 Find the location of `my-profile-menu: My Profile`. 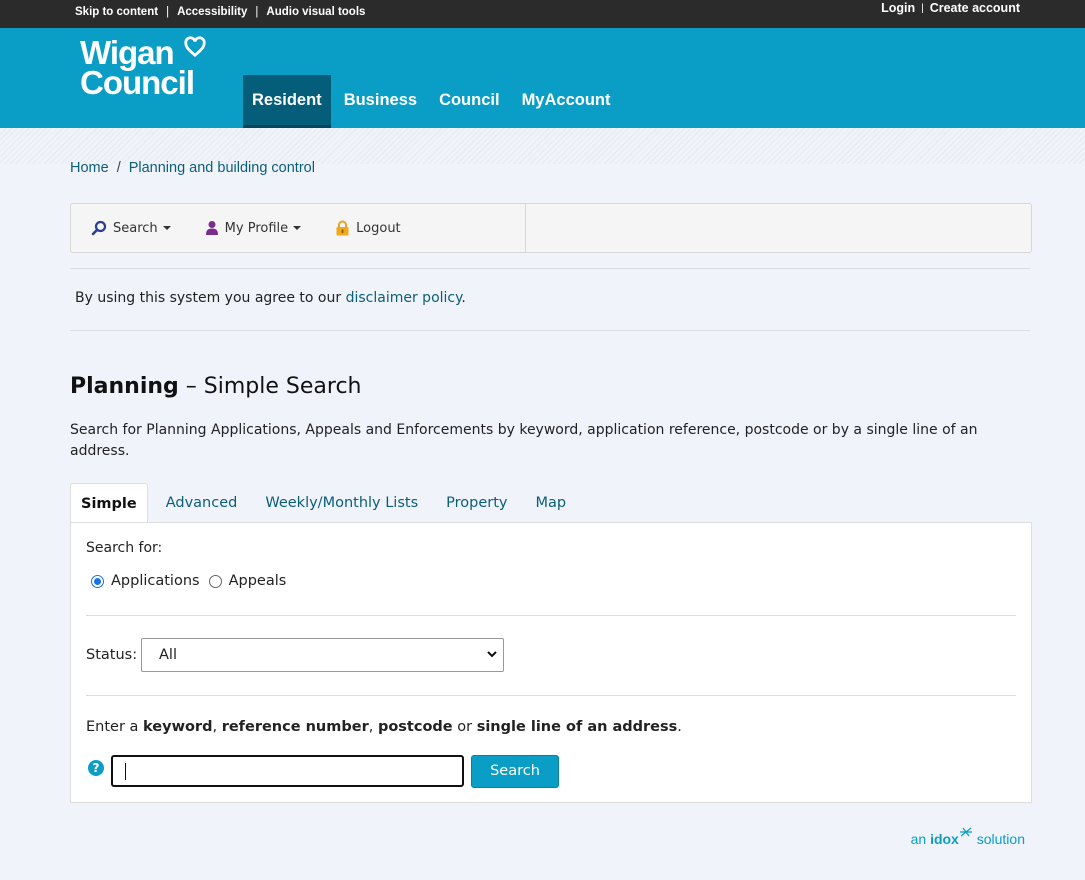

my-profile-menu: My Profile is located at coordinates (253, 228).